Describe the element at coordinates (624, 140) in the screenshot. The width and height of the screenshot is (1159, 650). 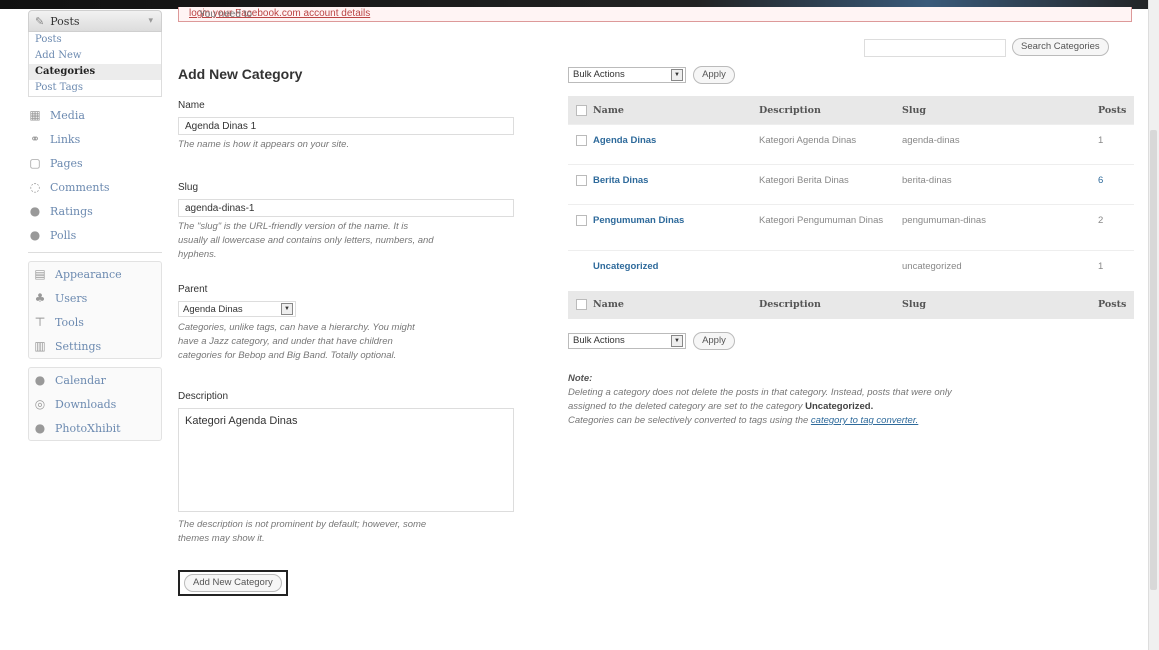
I see `category-name-link: Agenda Dinas` at that location.